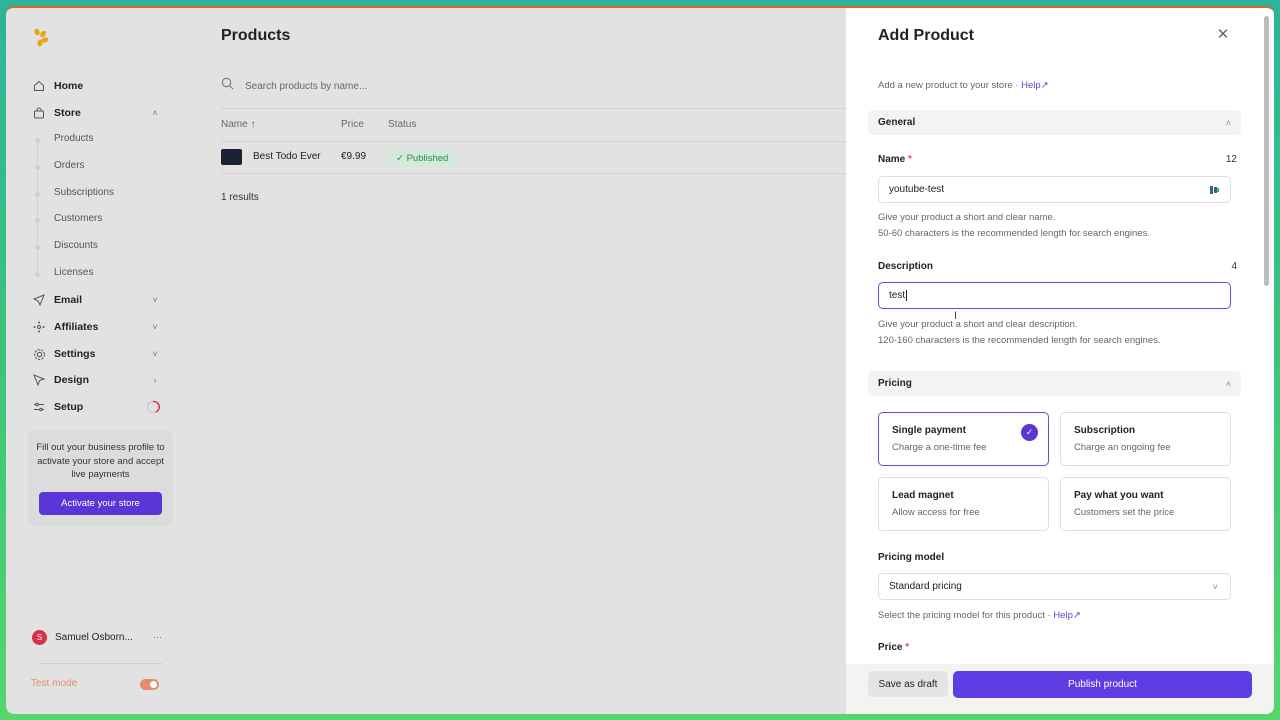 This screenshot has width=1280, height=720. I want to click on avatar: S, so click(39, 637).